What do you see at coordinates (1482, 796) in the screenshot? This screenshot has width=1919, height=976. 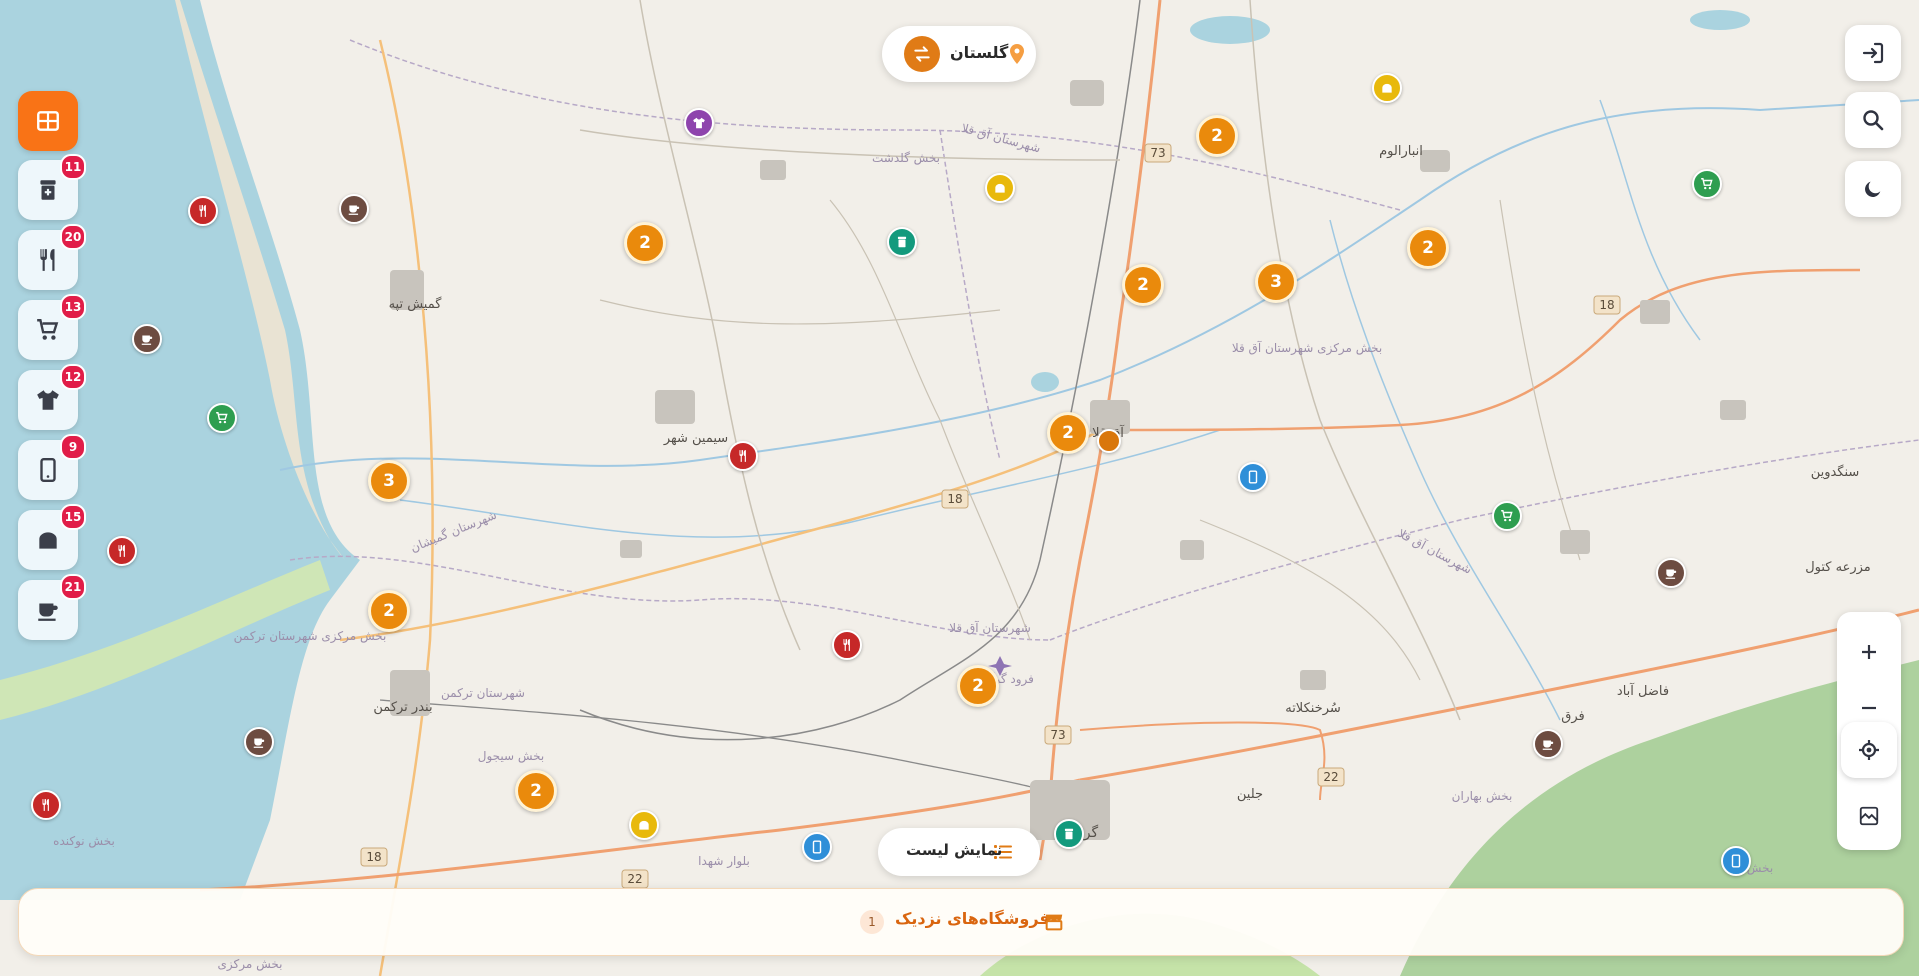 I see `label-bakhsh-baharan: بخش بهاران` at bounding box center [1482, 796].